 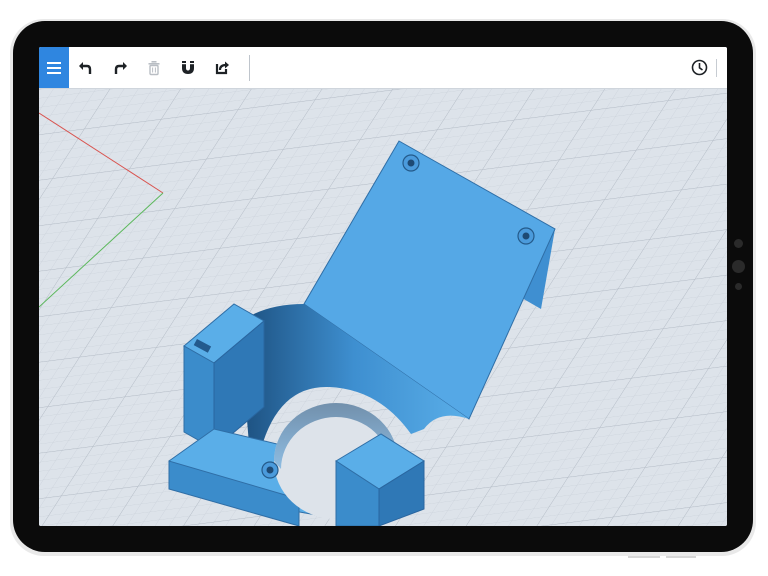 What do you see at coordinates (716, 67) in the screenshot?
I see `toolbar-edge` at bounding box center [716, 67].